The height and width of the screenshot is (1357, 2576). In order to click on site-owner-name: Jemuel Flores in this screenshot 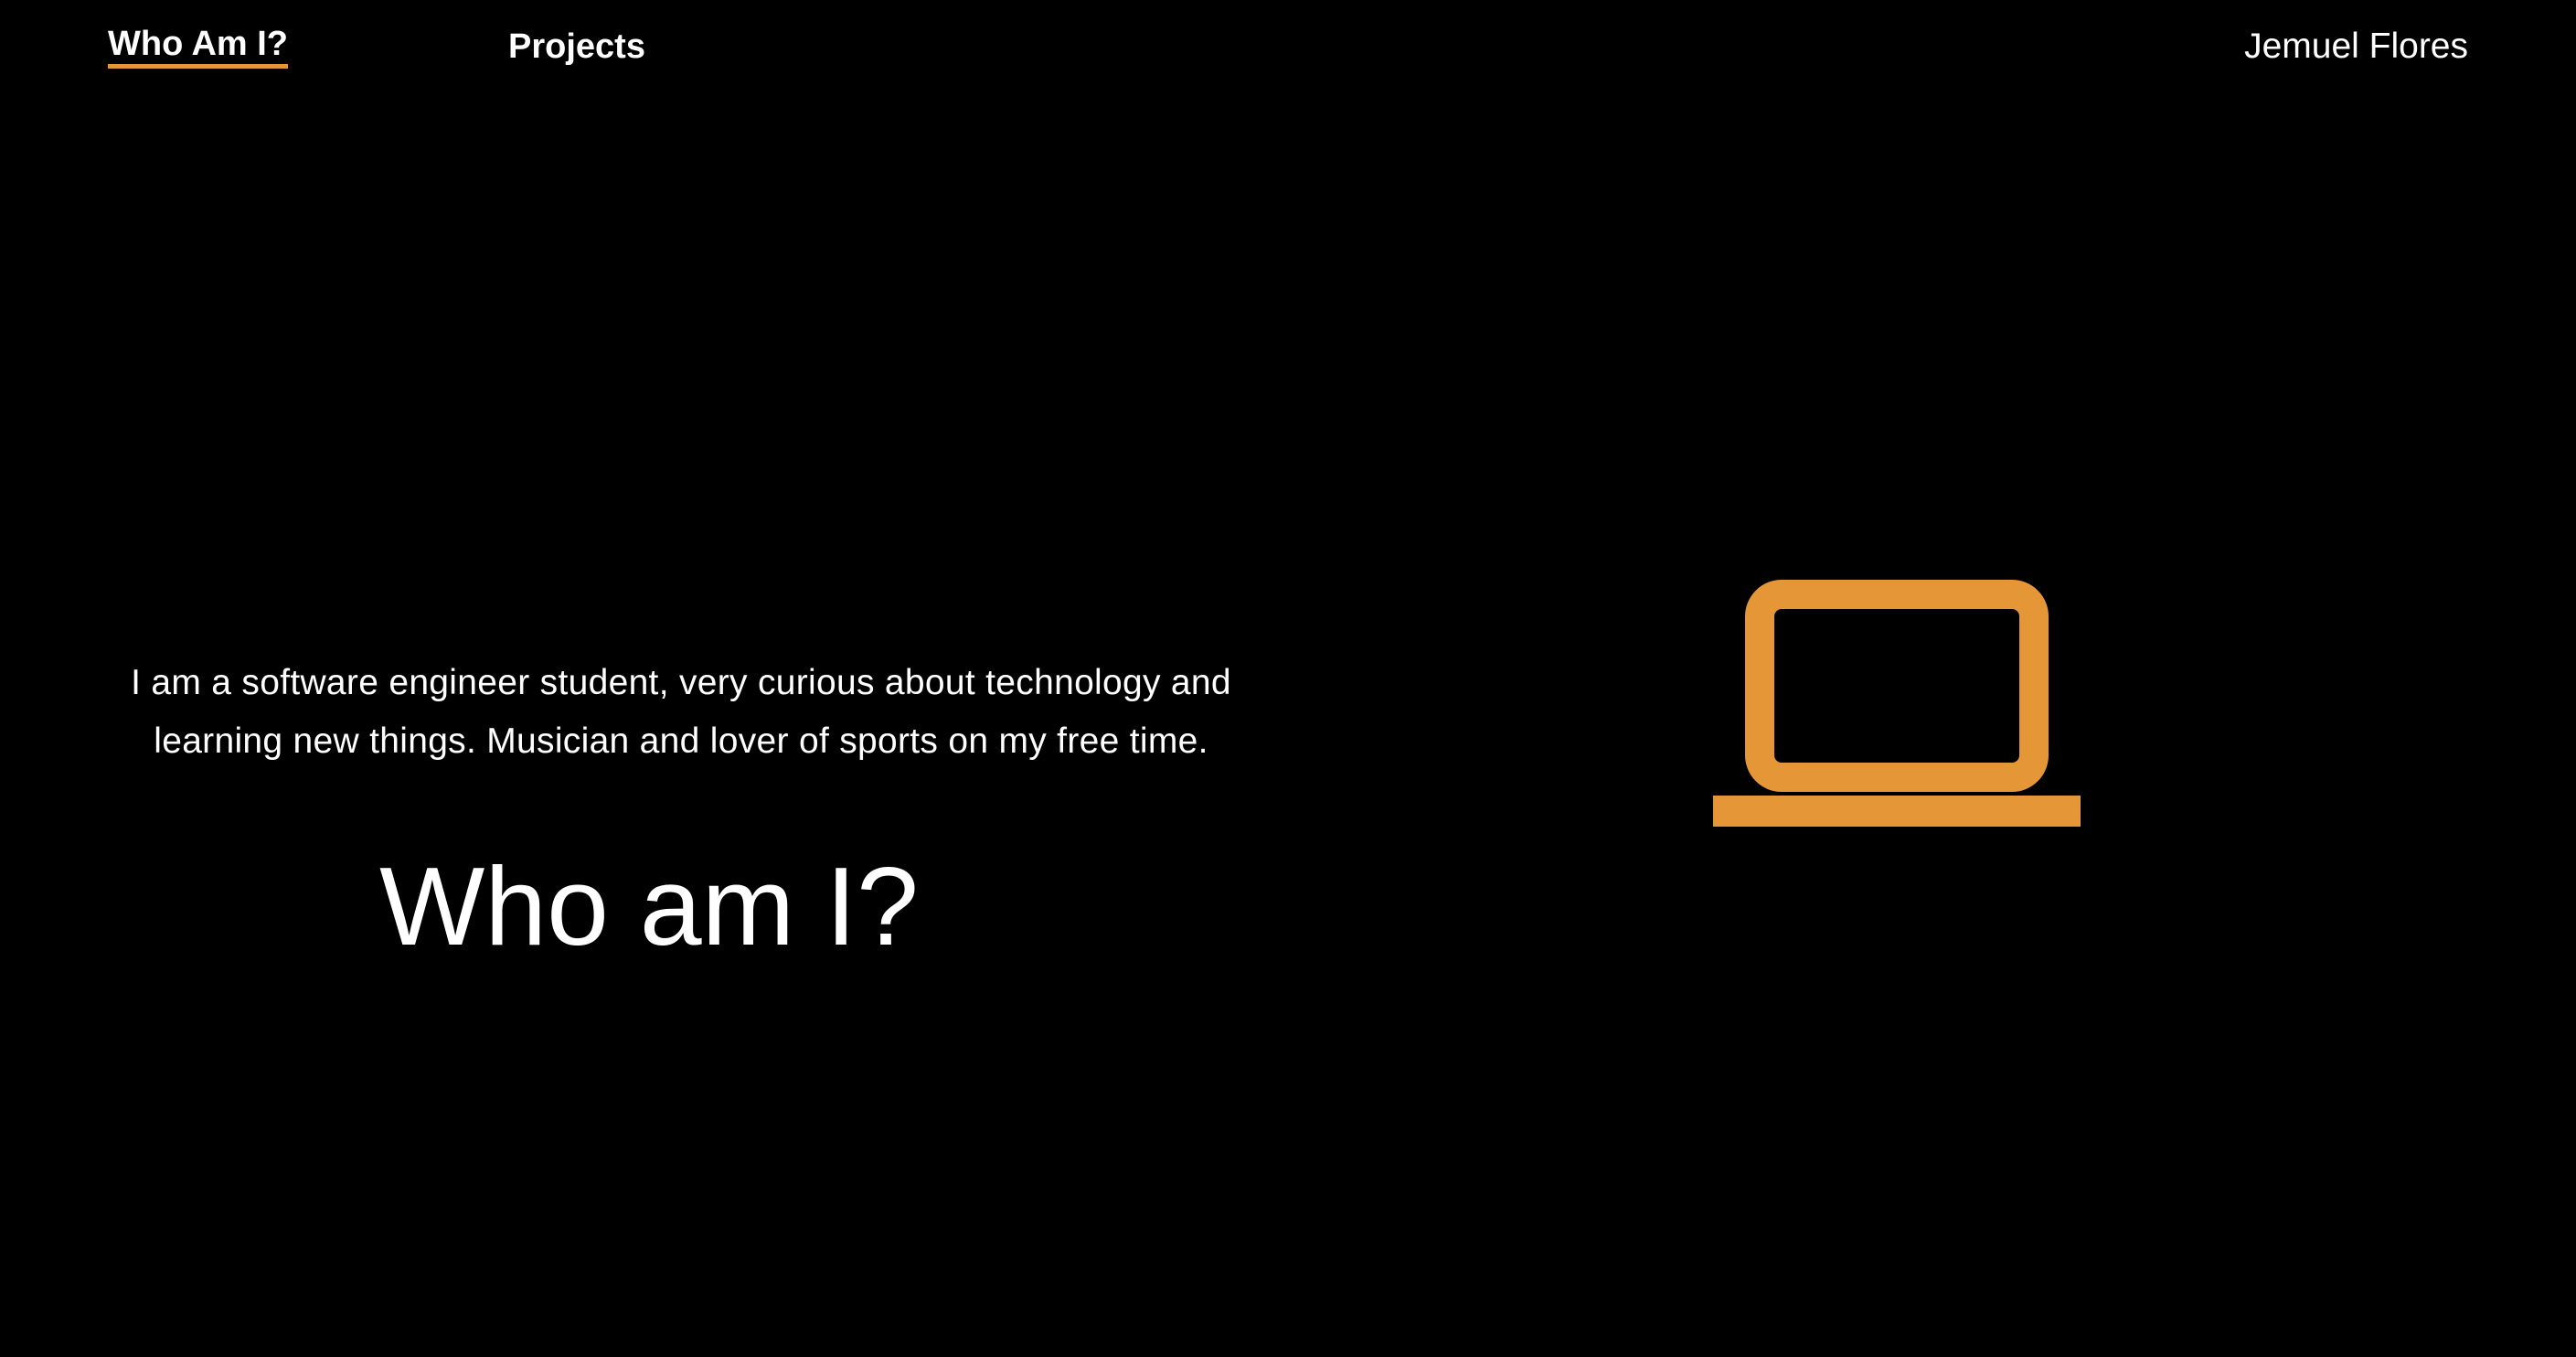, I will do `click(2356, 46)`.